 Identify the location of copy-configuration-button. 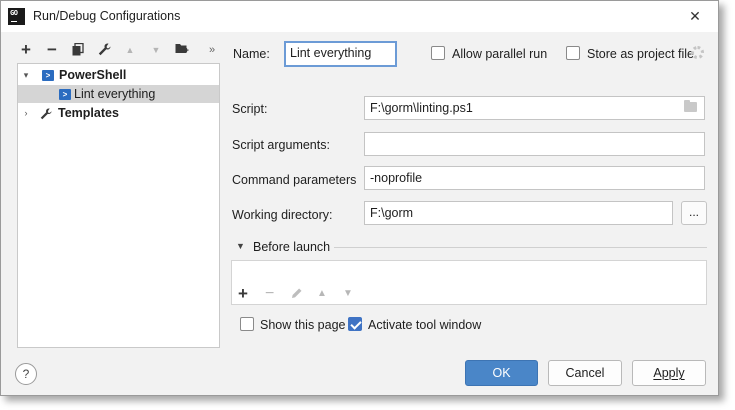
(78, 50).